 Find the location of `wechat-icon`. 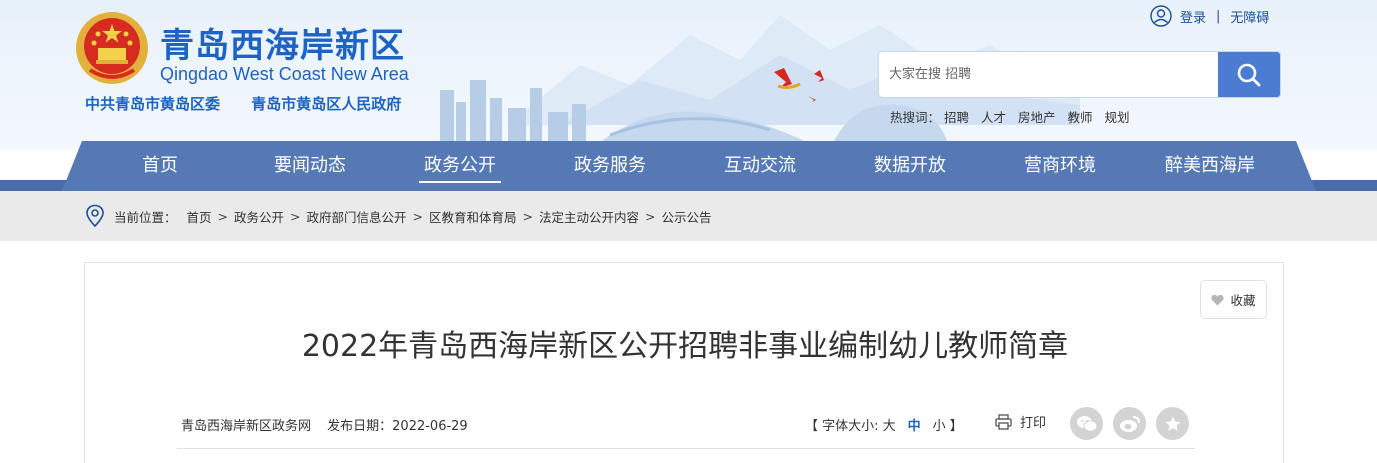

wechat-icon is located at coordinates (1086, 423).